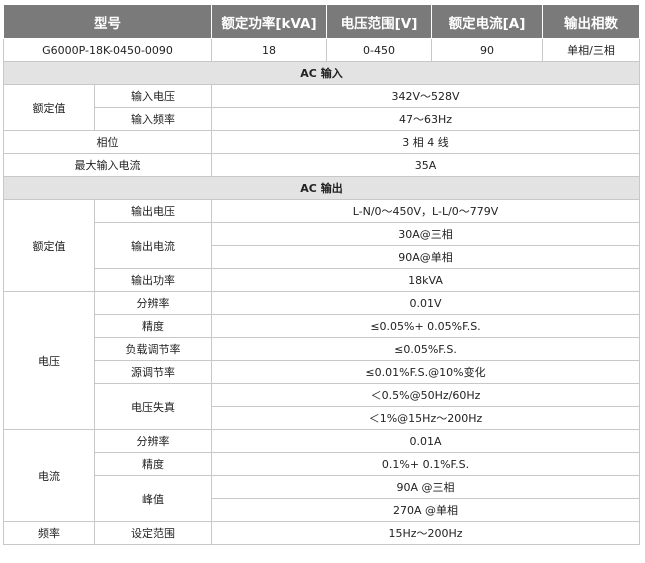 Image resolution: width=645 pixels, height=563 pixels. I want to click on row-value: ≤0.05%+ 0.05%F.S., so click(425, 326).